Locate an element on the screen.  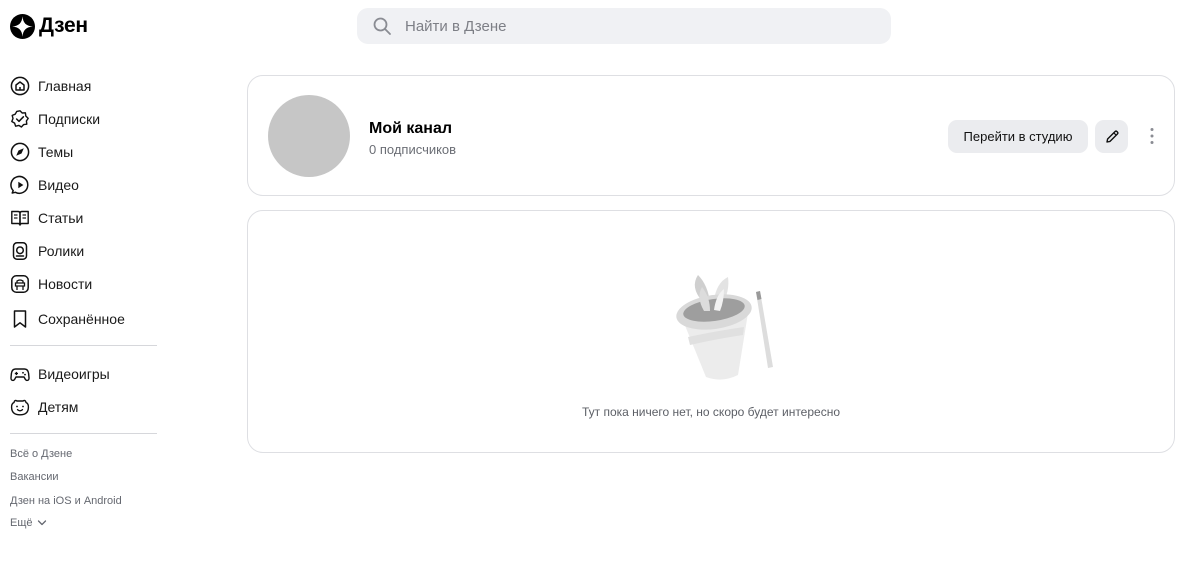
sidebar-item-kids: Детям is located at coordinates (83, 407).